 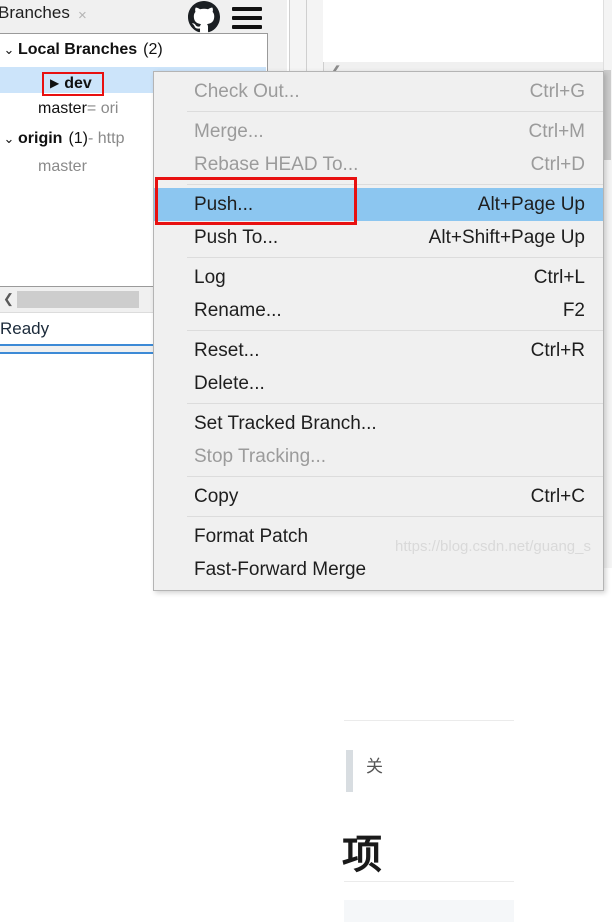 What do you see at coordinates (143, 16) in the screenshot?
I see `panel-tab-bar: Branches ×` at bounding box center [143, 16].